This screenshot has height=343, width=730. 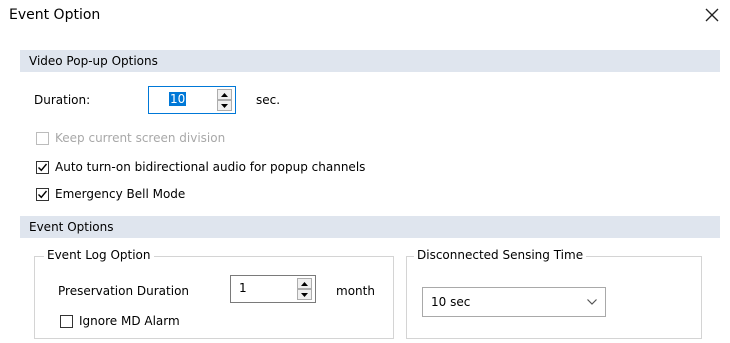 I want to click on emergency-bell-checkbox, so click(x=42, y=194).